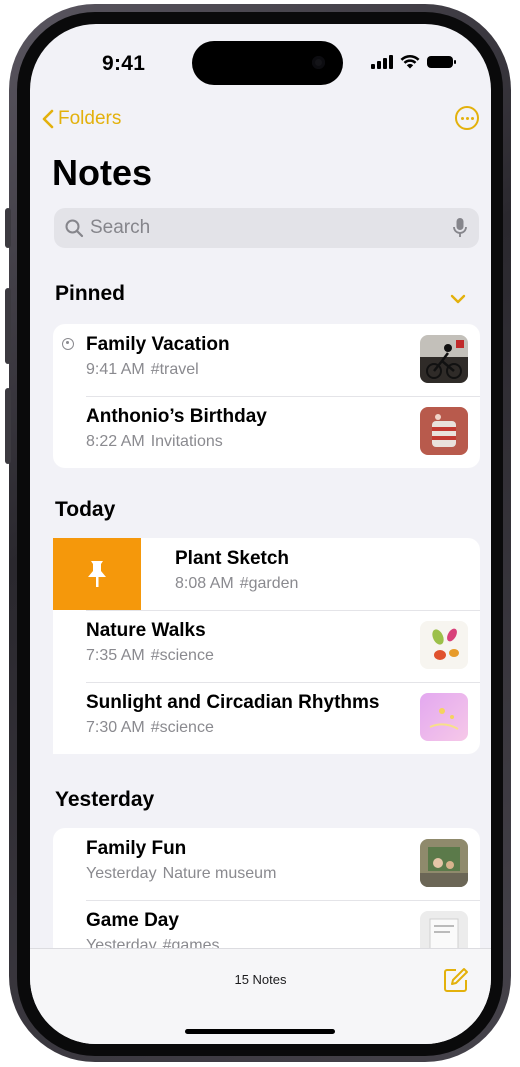 This screenshot has width=520, height=1067. I want to click on section-header-pinned: Pinned, so click(90, 293).